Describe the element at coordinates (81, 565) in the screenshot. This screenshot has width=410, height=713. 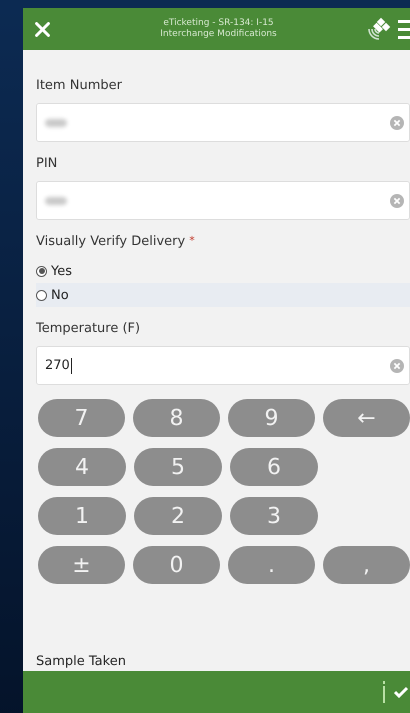
I see `keypad-key: ±` at that location.